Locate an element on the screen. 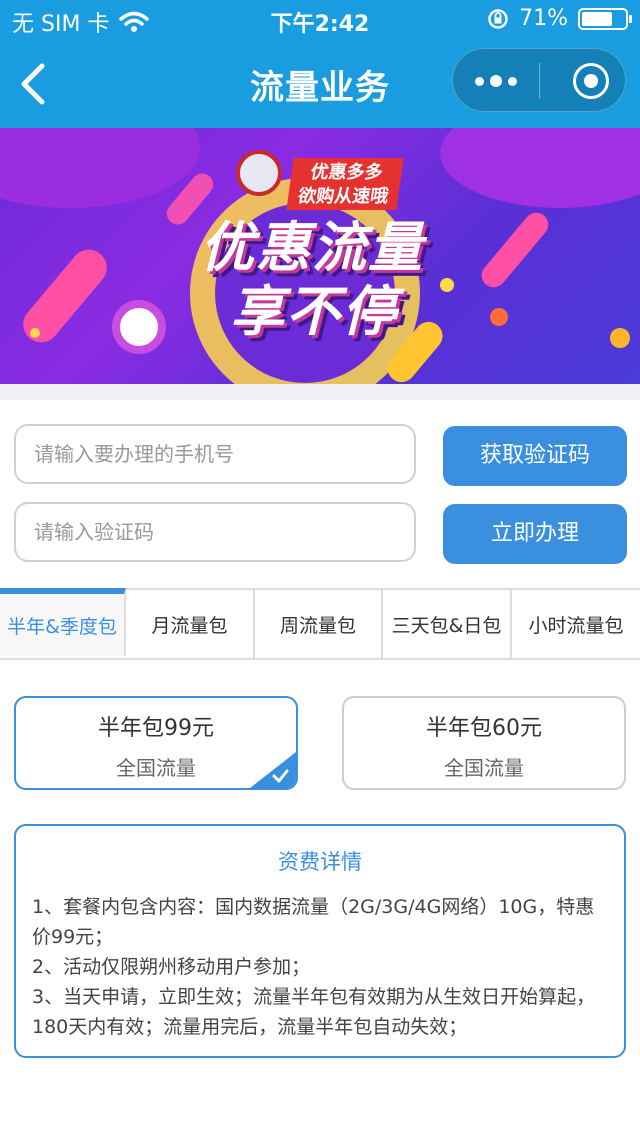 This screenshot has height=1136, width=640. battery-percent: 71% is located at coordinates (543, 18).